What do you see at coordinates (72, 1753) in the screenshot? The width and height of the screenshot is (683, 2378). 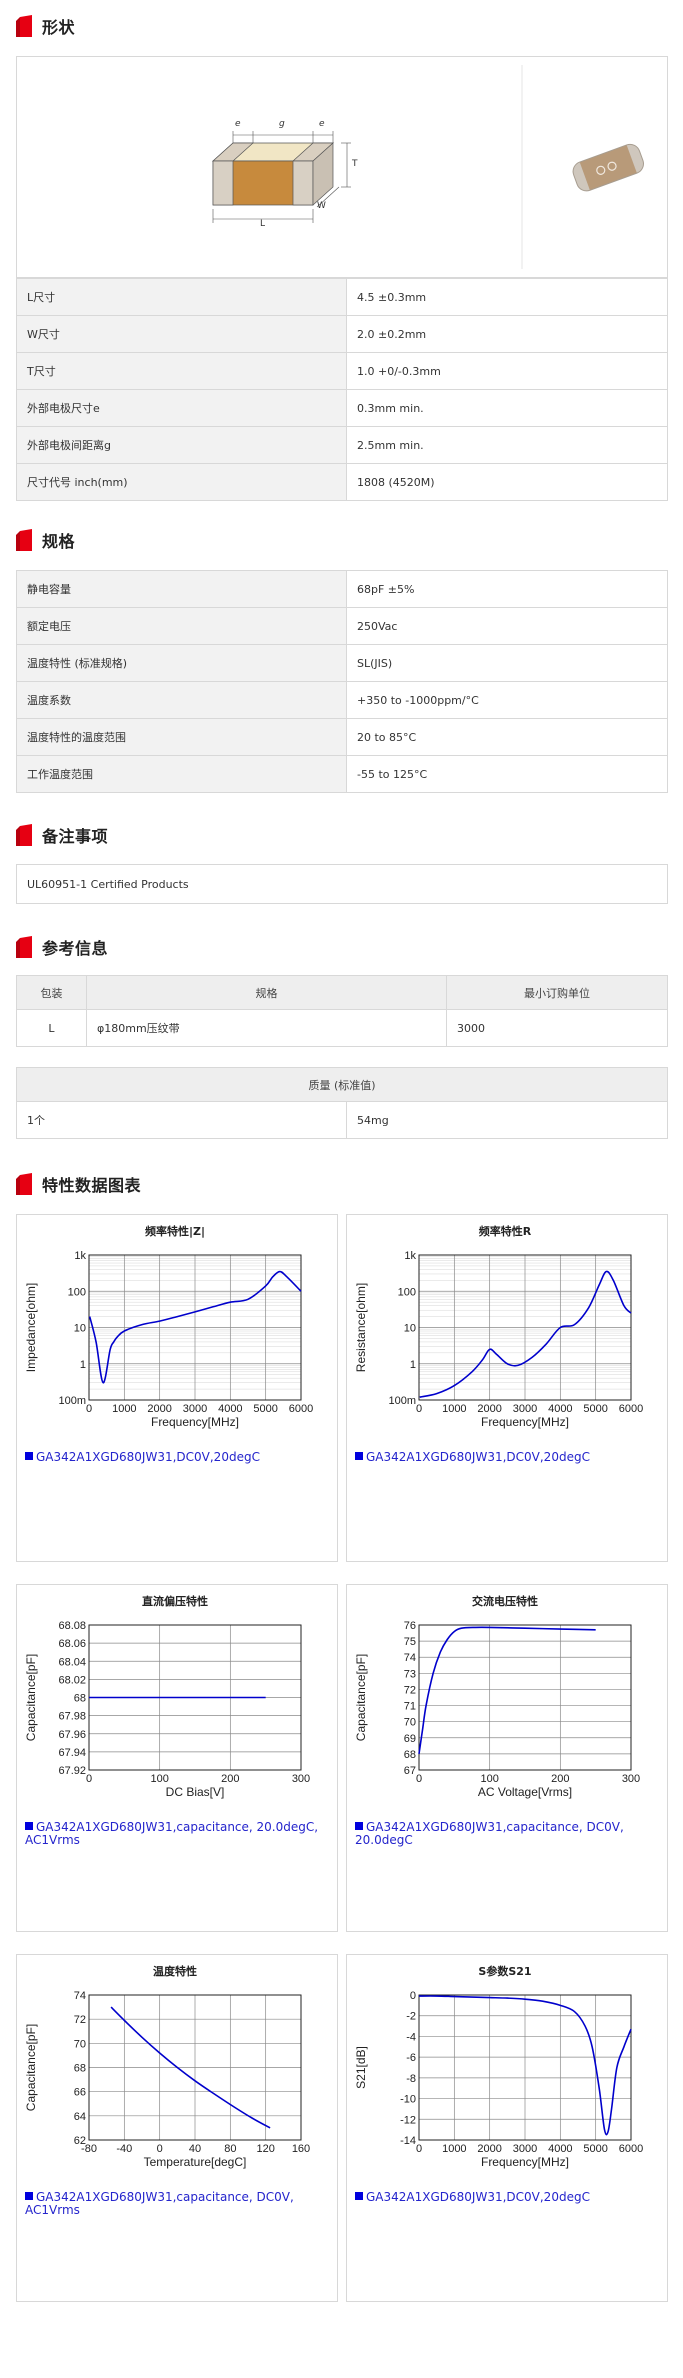 I see `y-tick-label: 67.94` at bounding box center [72, 1753].